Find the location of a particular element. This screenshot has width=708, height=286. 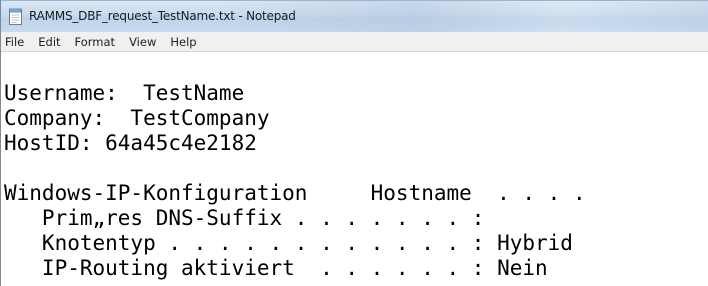

menu-format: Format is located at coordinates (95, 42).